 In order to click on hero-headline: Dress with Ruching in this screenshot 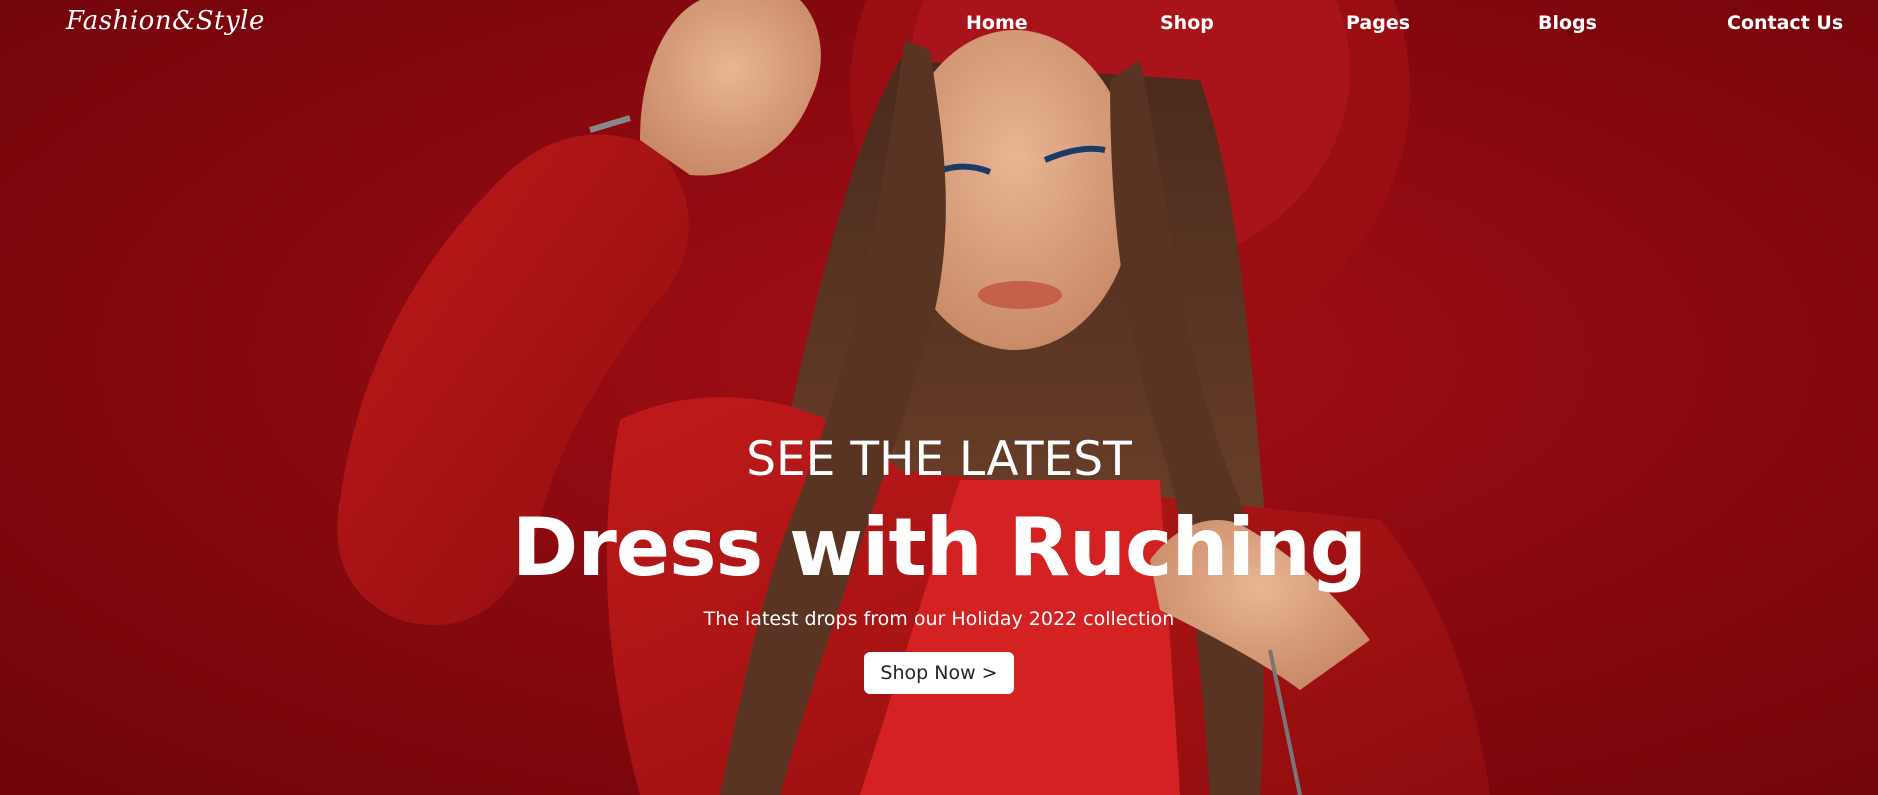, I will do `click(939, 547)`.